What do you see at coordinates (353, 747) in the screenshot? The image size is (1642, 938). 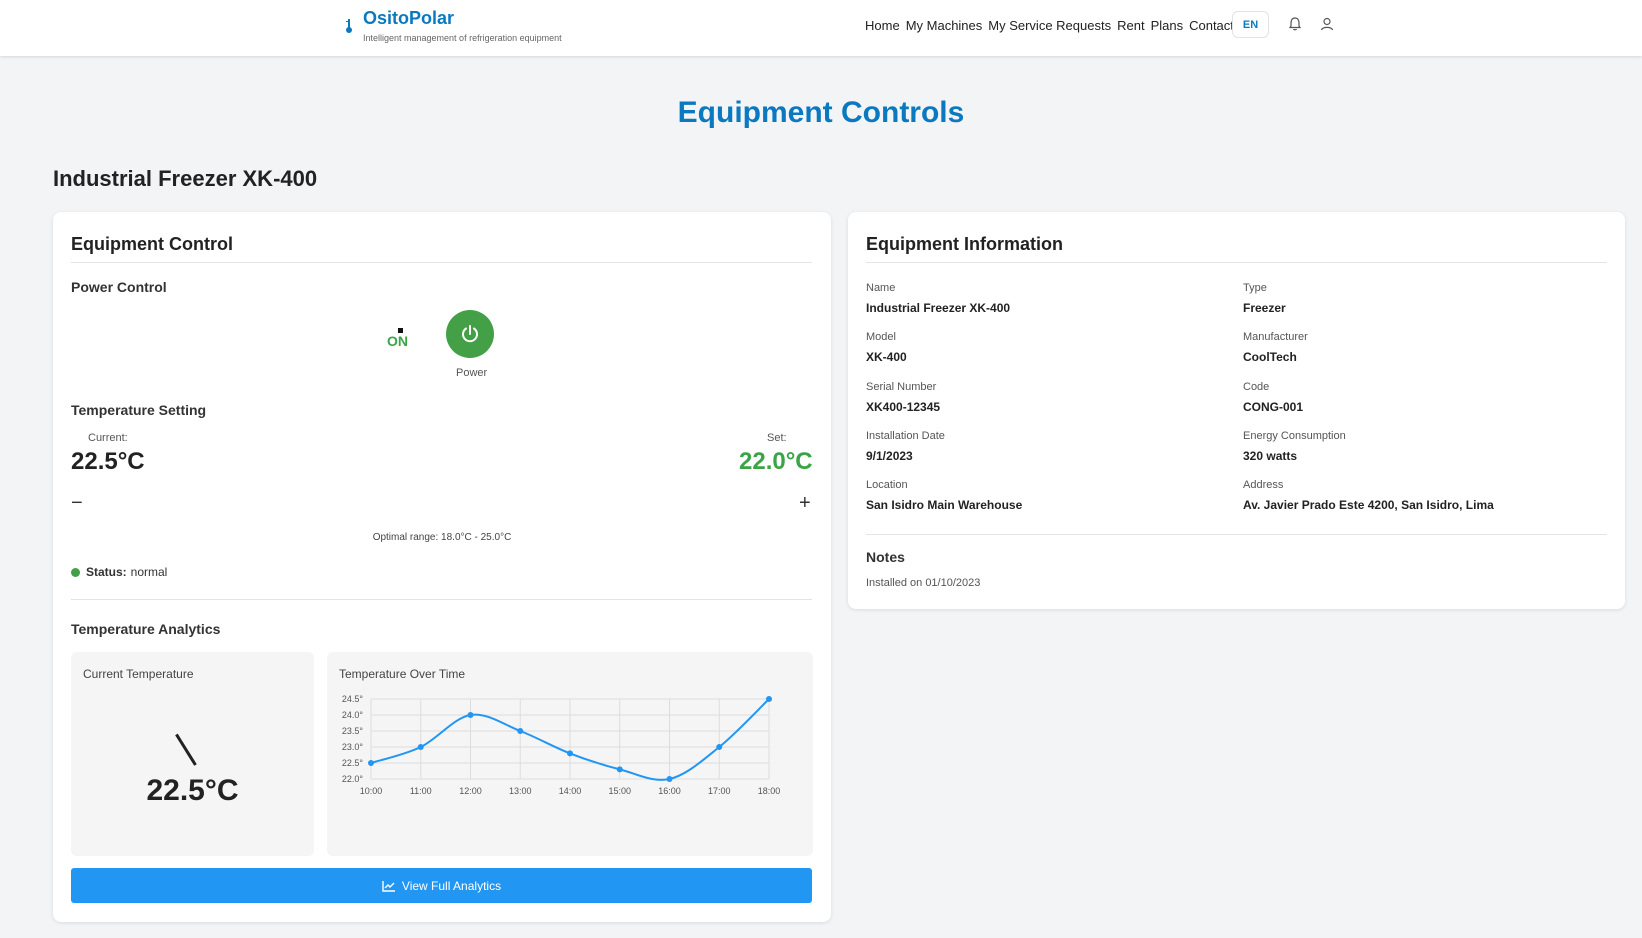 I see `y-tick-label: 23.0°` at bounding box center [353, 747].